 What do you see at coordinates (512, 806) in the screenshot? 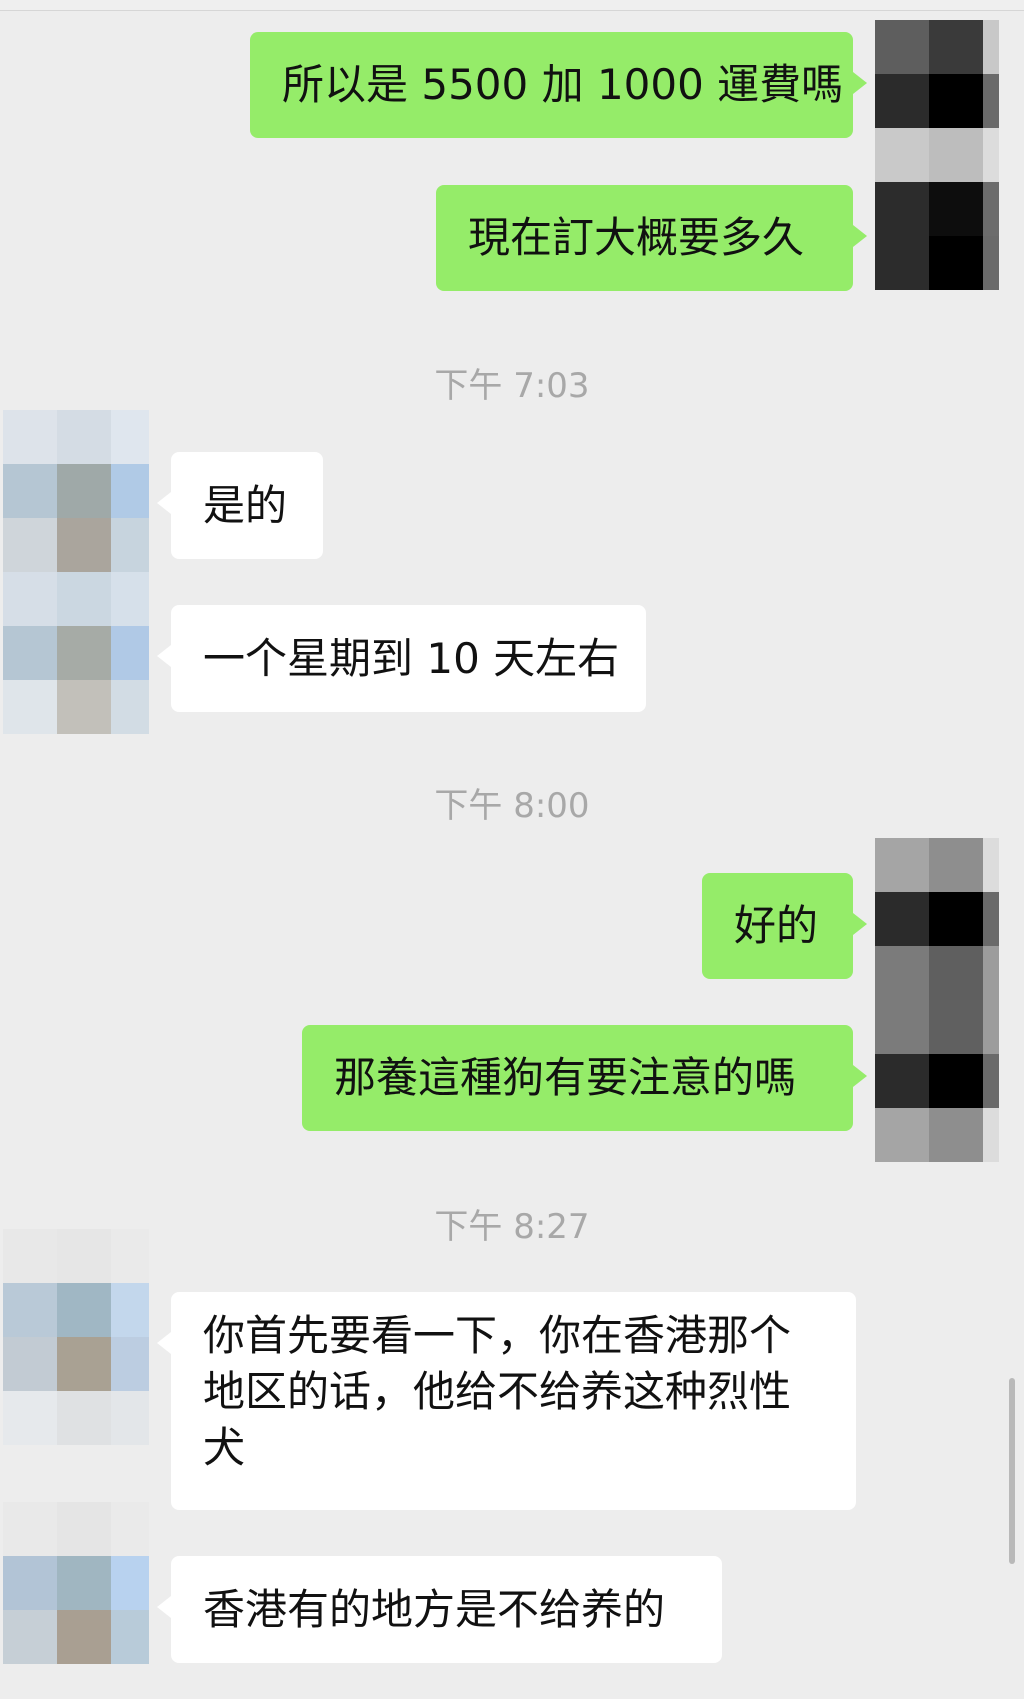
I see `timestamp: 下午 8:00` at bounding box center [512, 806].